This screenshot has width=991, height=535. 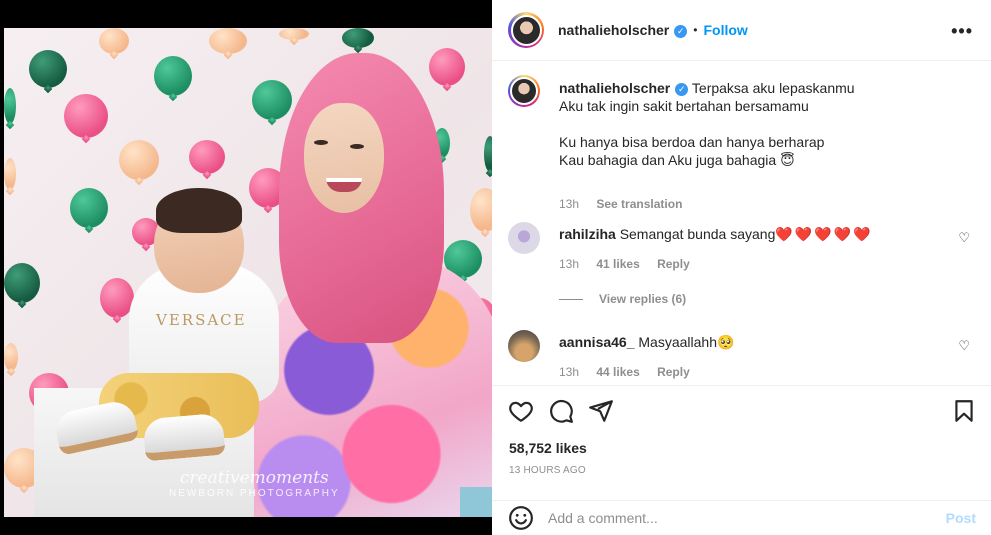 I want to click on comment-body: Masyaallahh🥺, so click(x=686, y=342).